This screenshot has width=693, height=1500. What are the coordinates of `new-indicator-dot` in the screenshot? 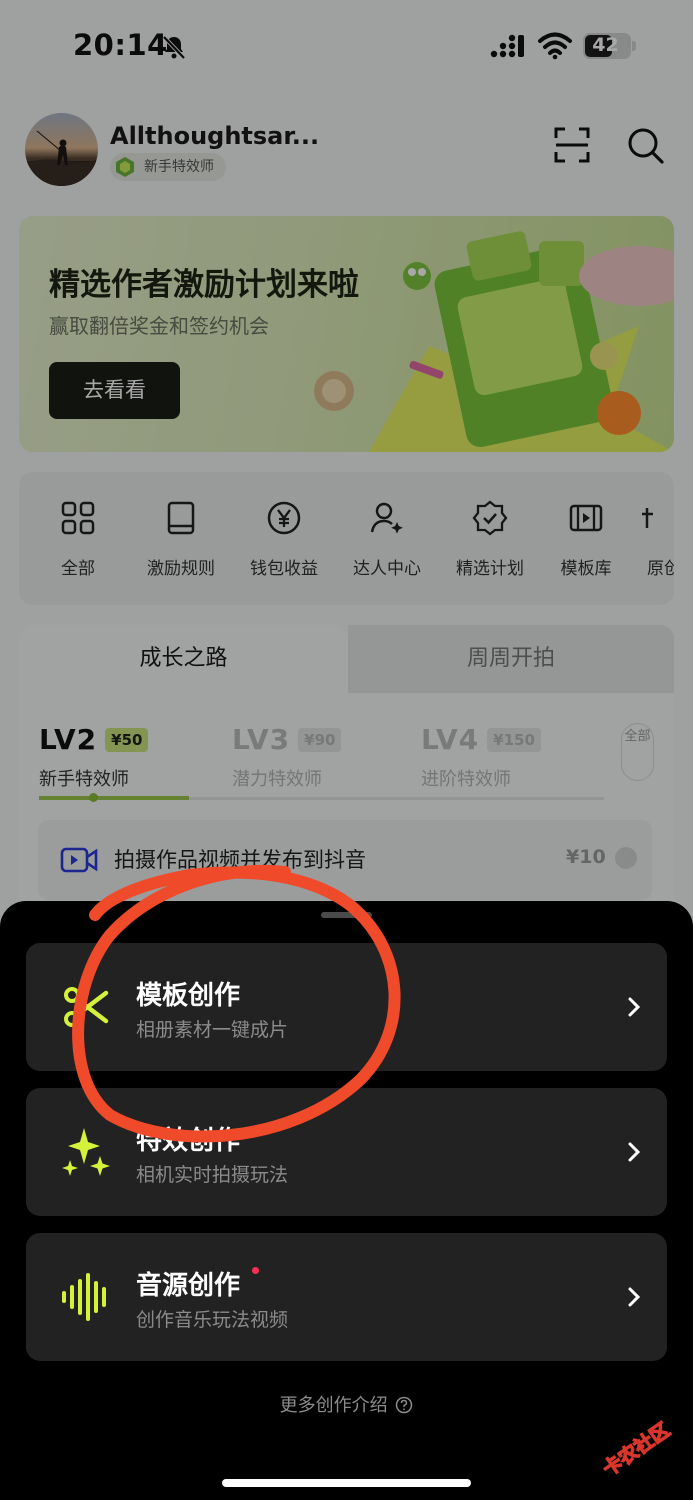 It's located at (255, 1270).